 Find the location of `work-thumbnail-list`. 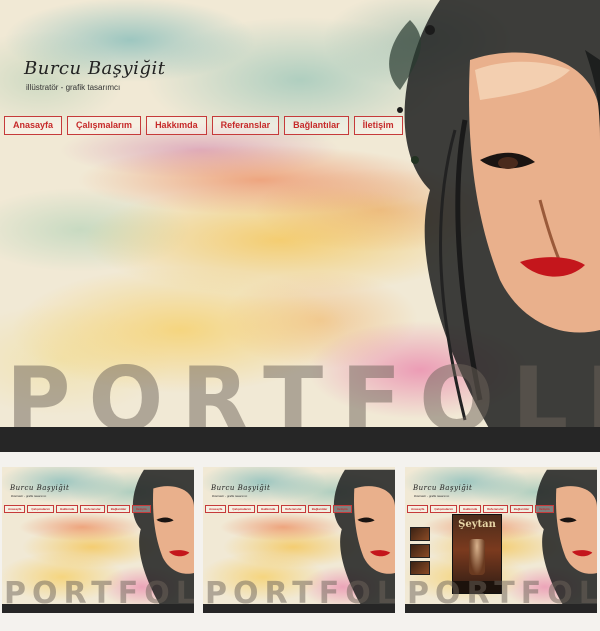

work-thumbnail-list is located at coordinates (420, 551).